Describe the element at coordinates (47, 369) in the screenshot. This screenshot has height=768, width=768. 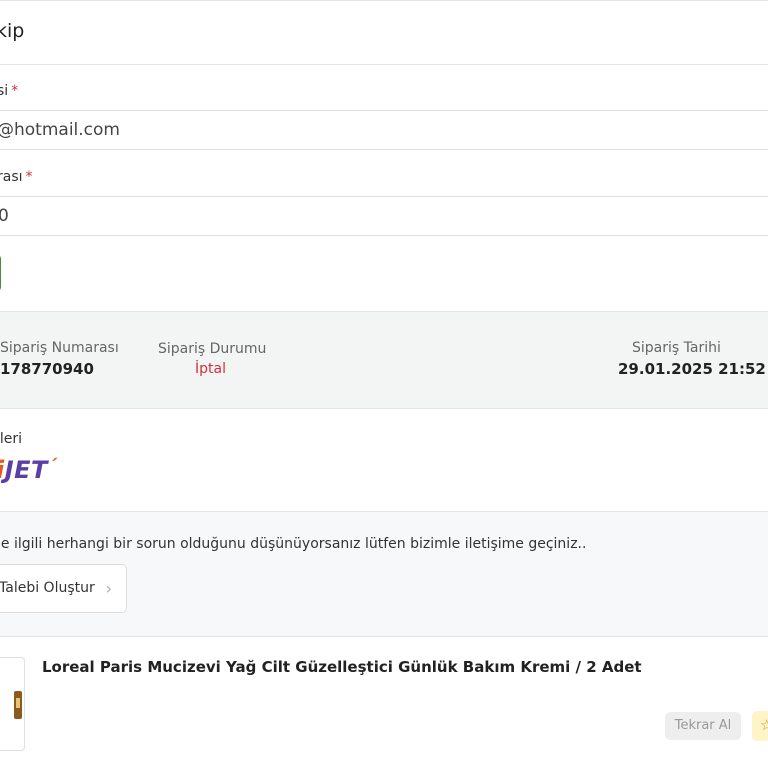
I see `order-number-value: 178770940` at that location.